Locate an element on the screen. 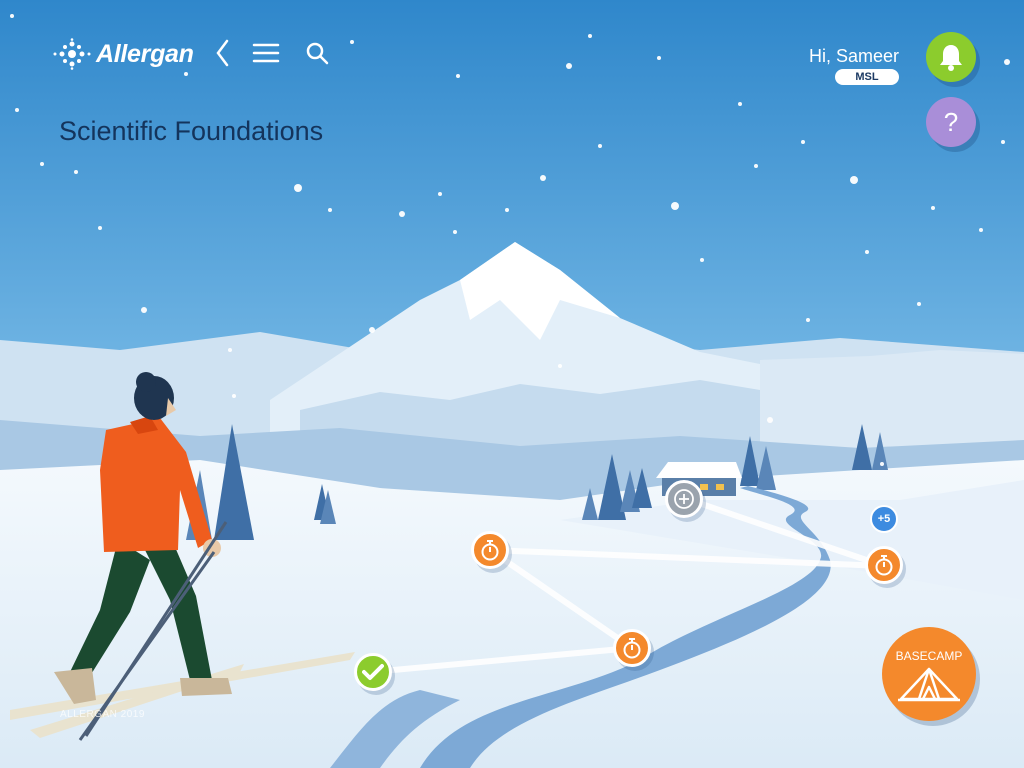  trail-node-completed is located at coordinates (373, 672).